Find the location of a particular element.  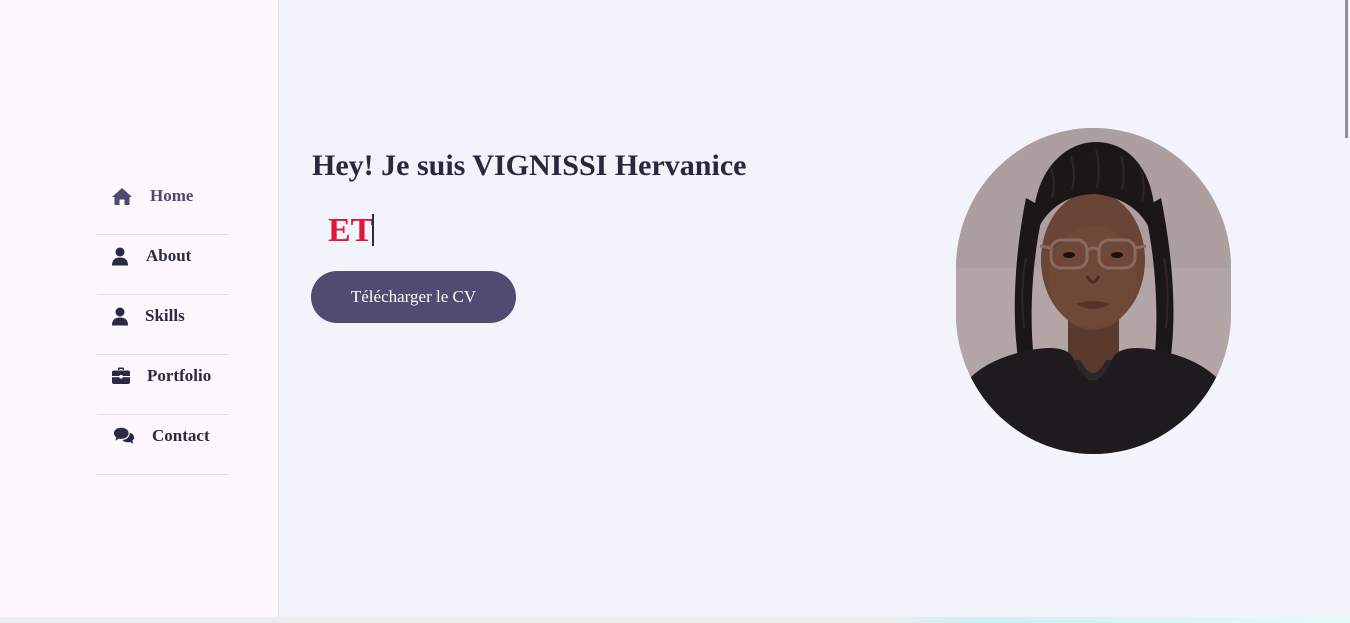

scrollbar-thumb is located at coordinates (1346, 69).